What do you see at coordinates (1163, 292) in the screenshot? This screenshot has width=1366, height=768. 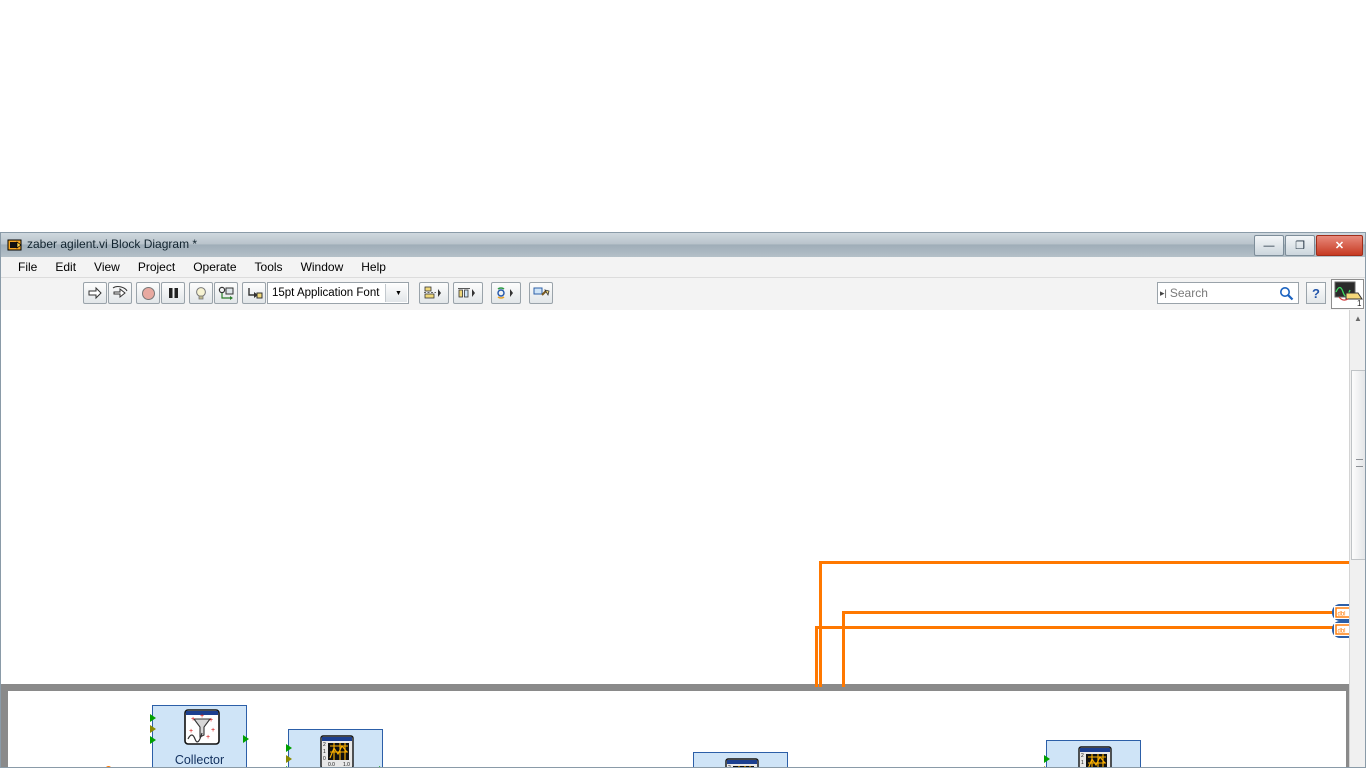 I see `search-grip-icon: ▸|` at bounding box center [1163, 292].